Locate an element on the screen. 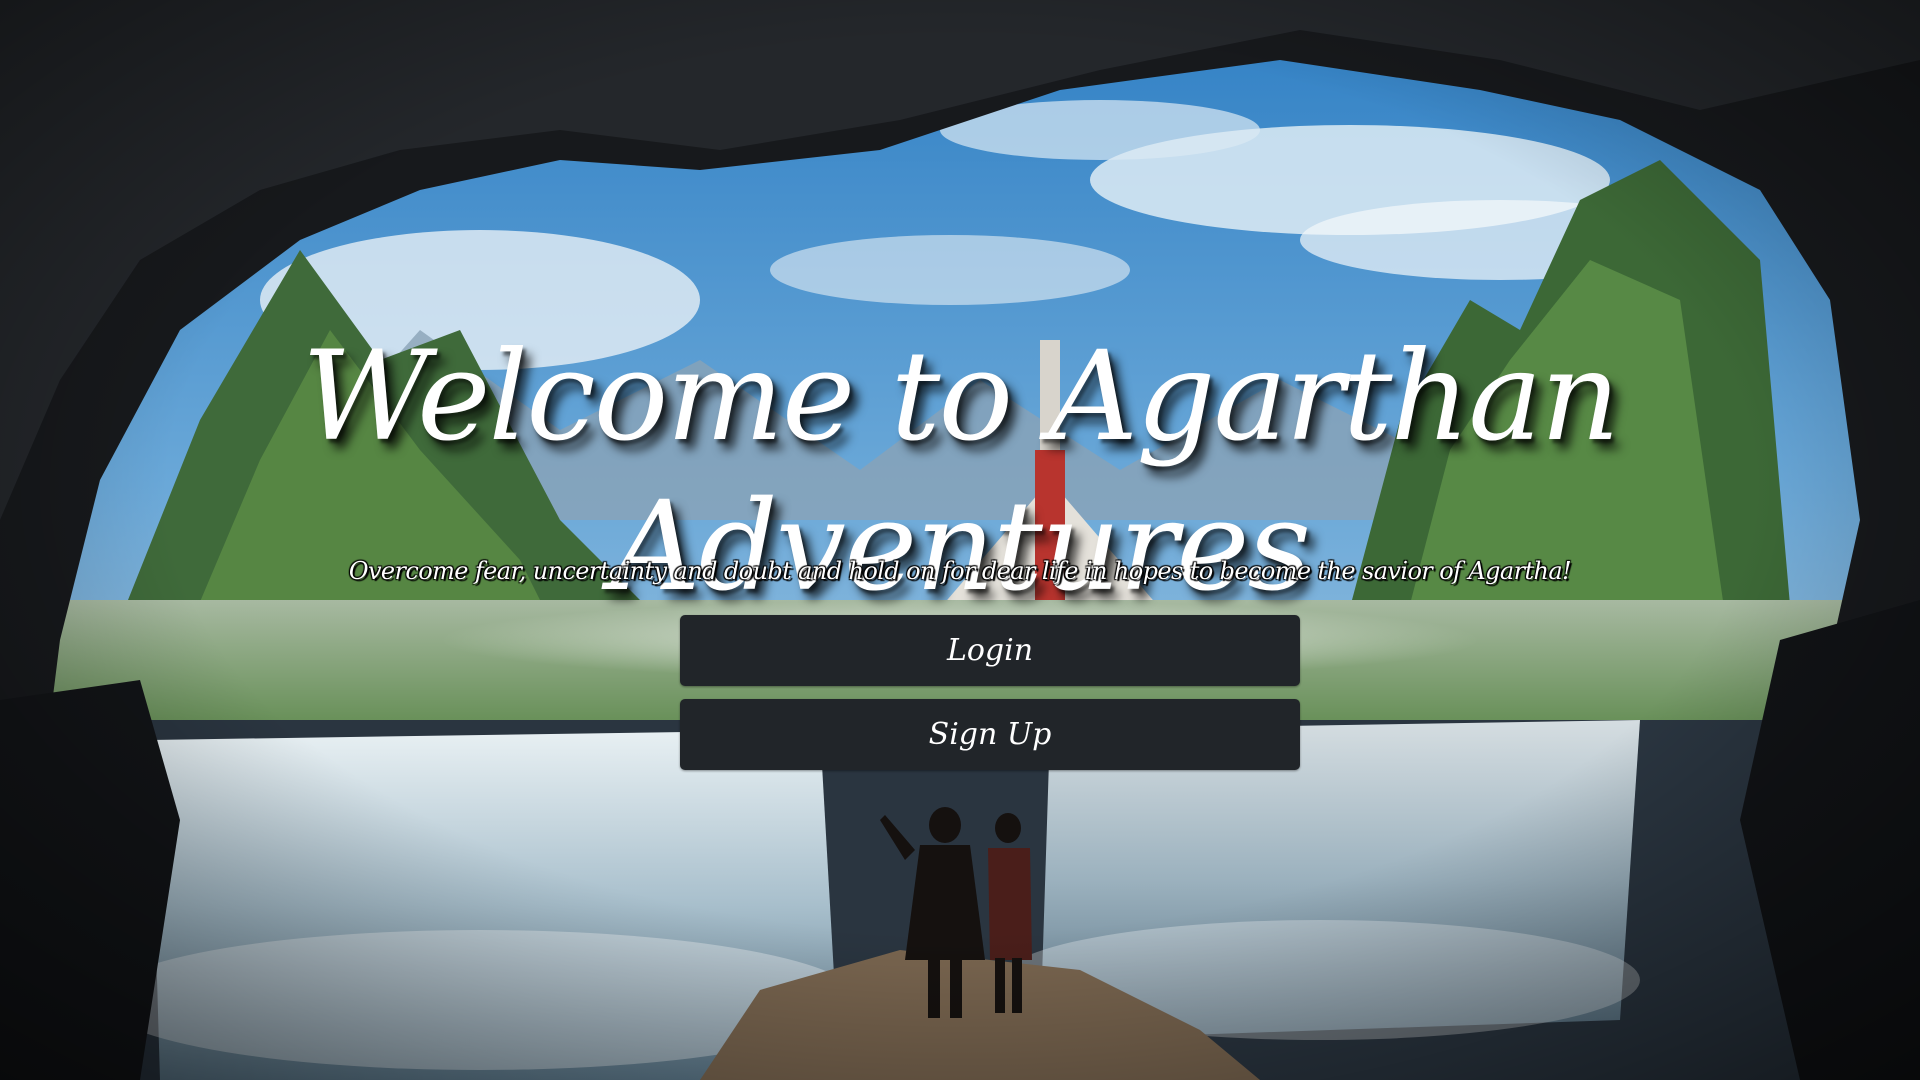 This screenshot has height=1080, width=1920. signup-button: Sign Up is located at coordinates (990, 734).